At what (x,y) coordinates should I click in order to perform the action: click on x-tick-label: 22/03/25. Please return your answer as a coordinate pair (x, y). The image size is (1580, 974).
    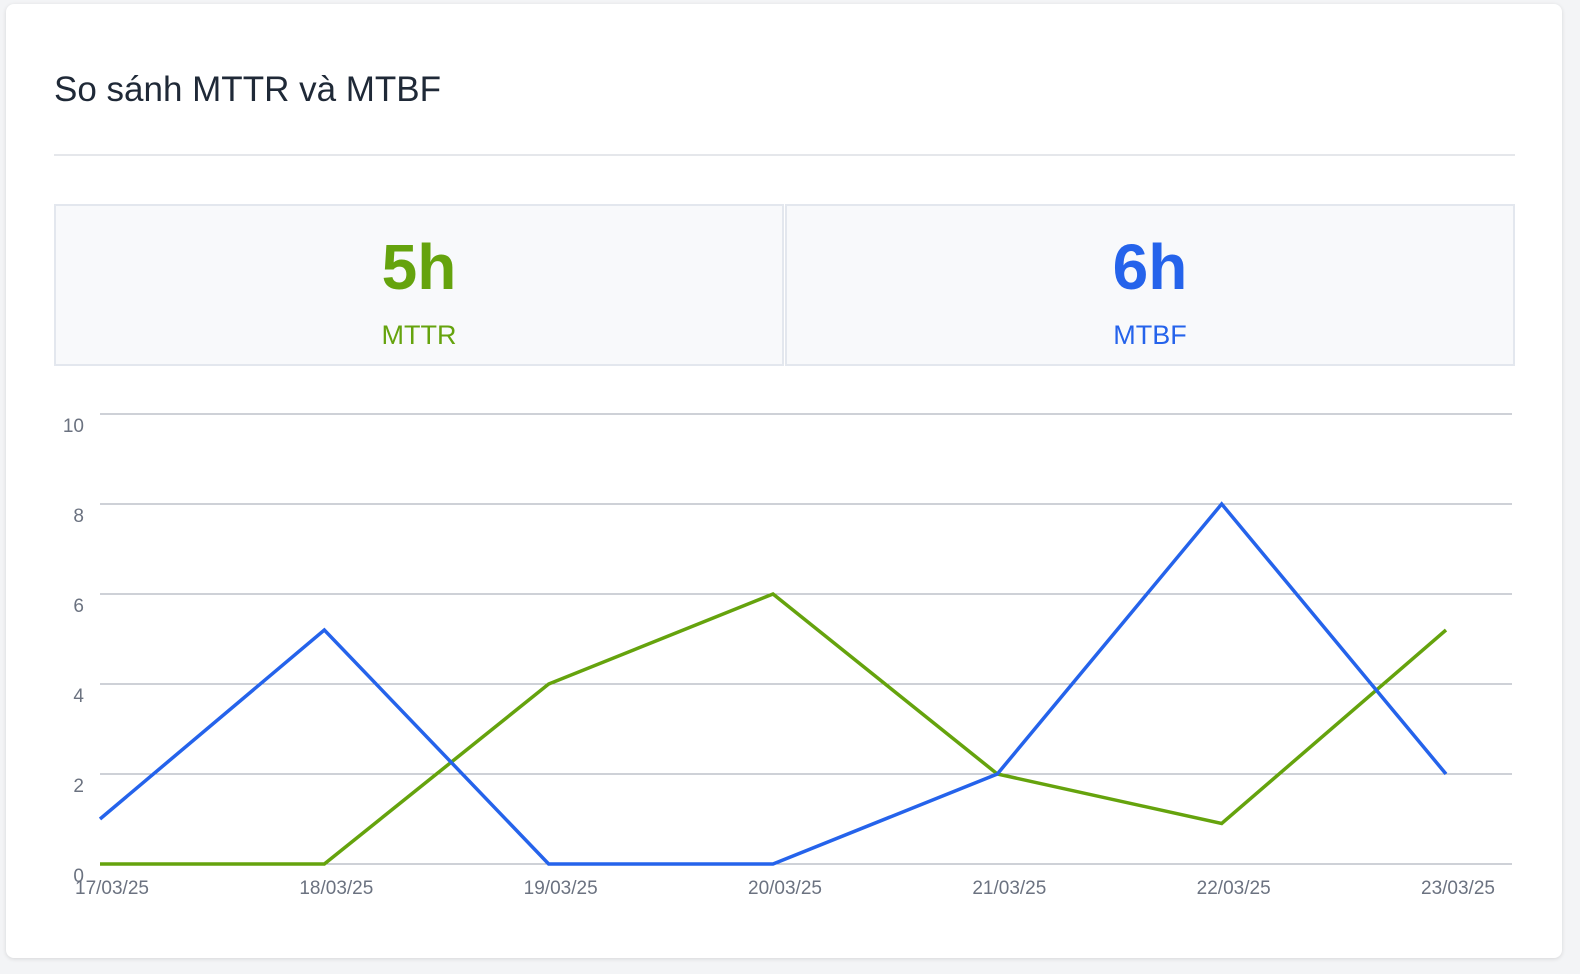
    Looking at the image, I should click on (1234, 888).